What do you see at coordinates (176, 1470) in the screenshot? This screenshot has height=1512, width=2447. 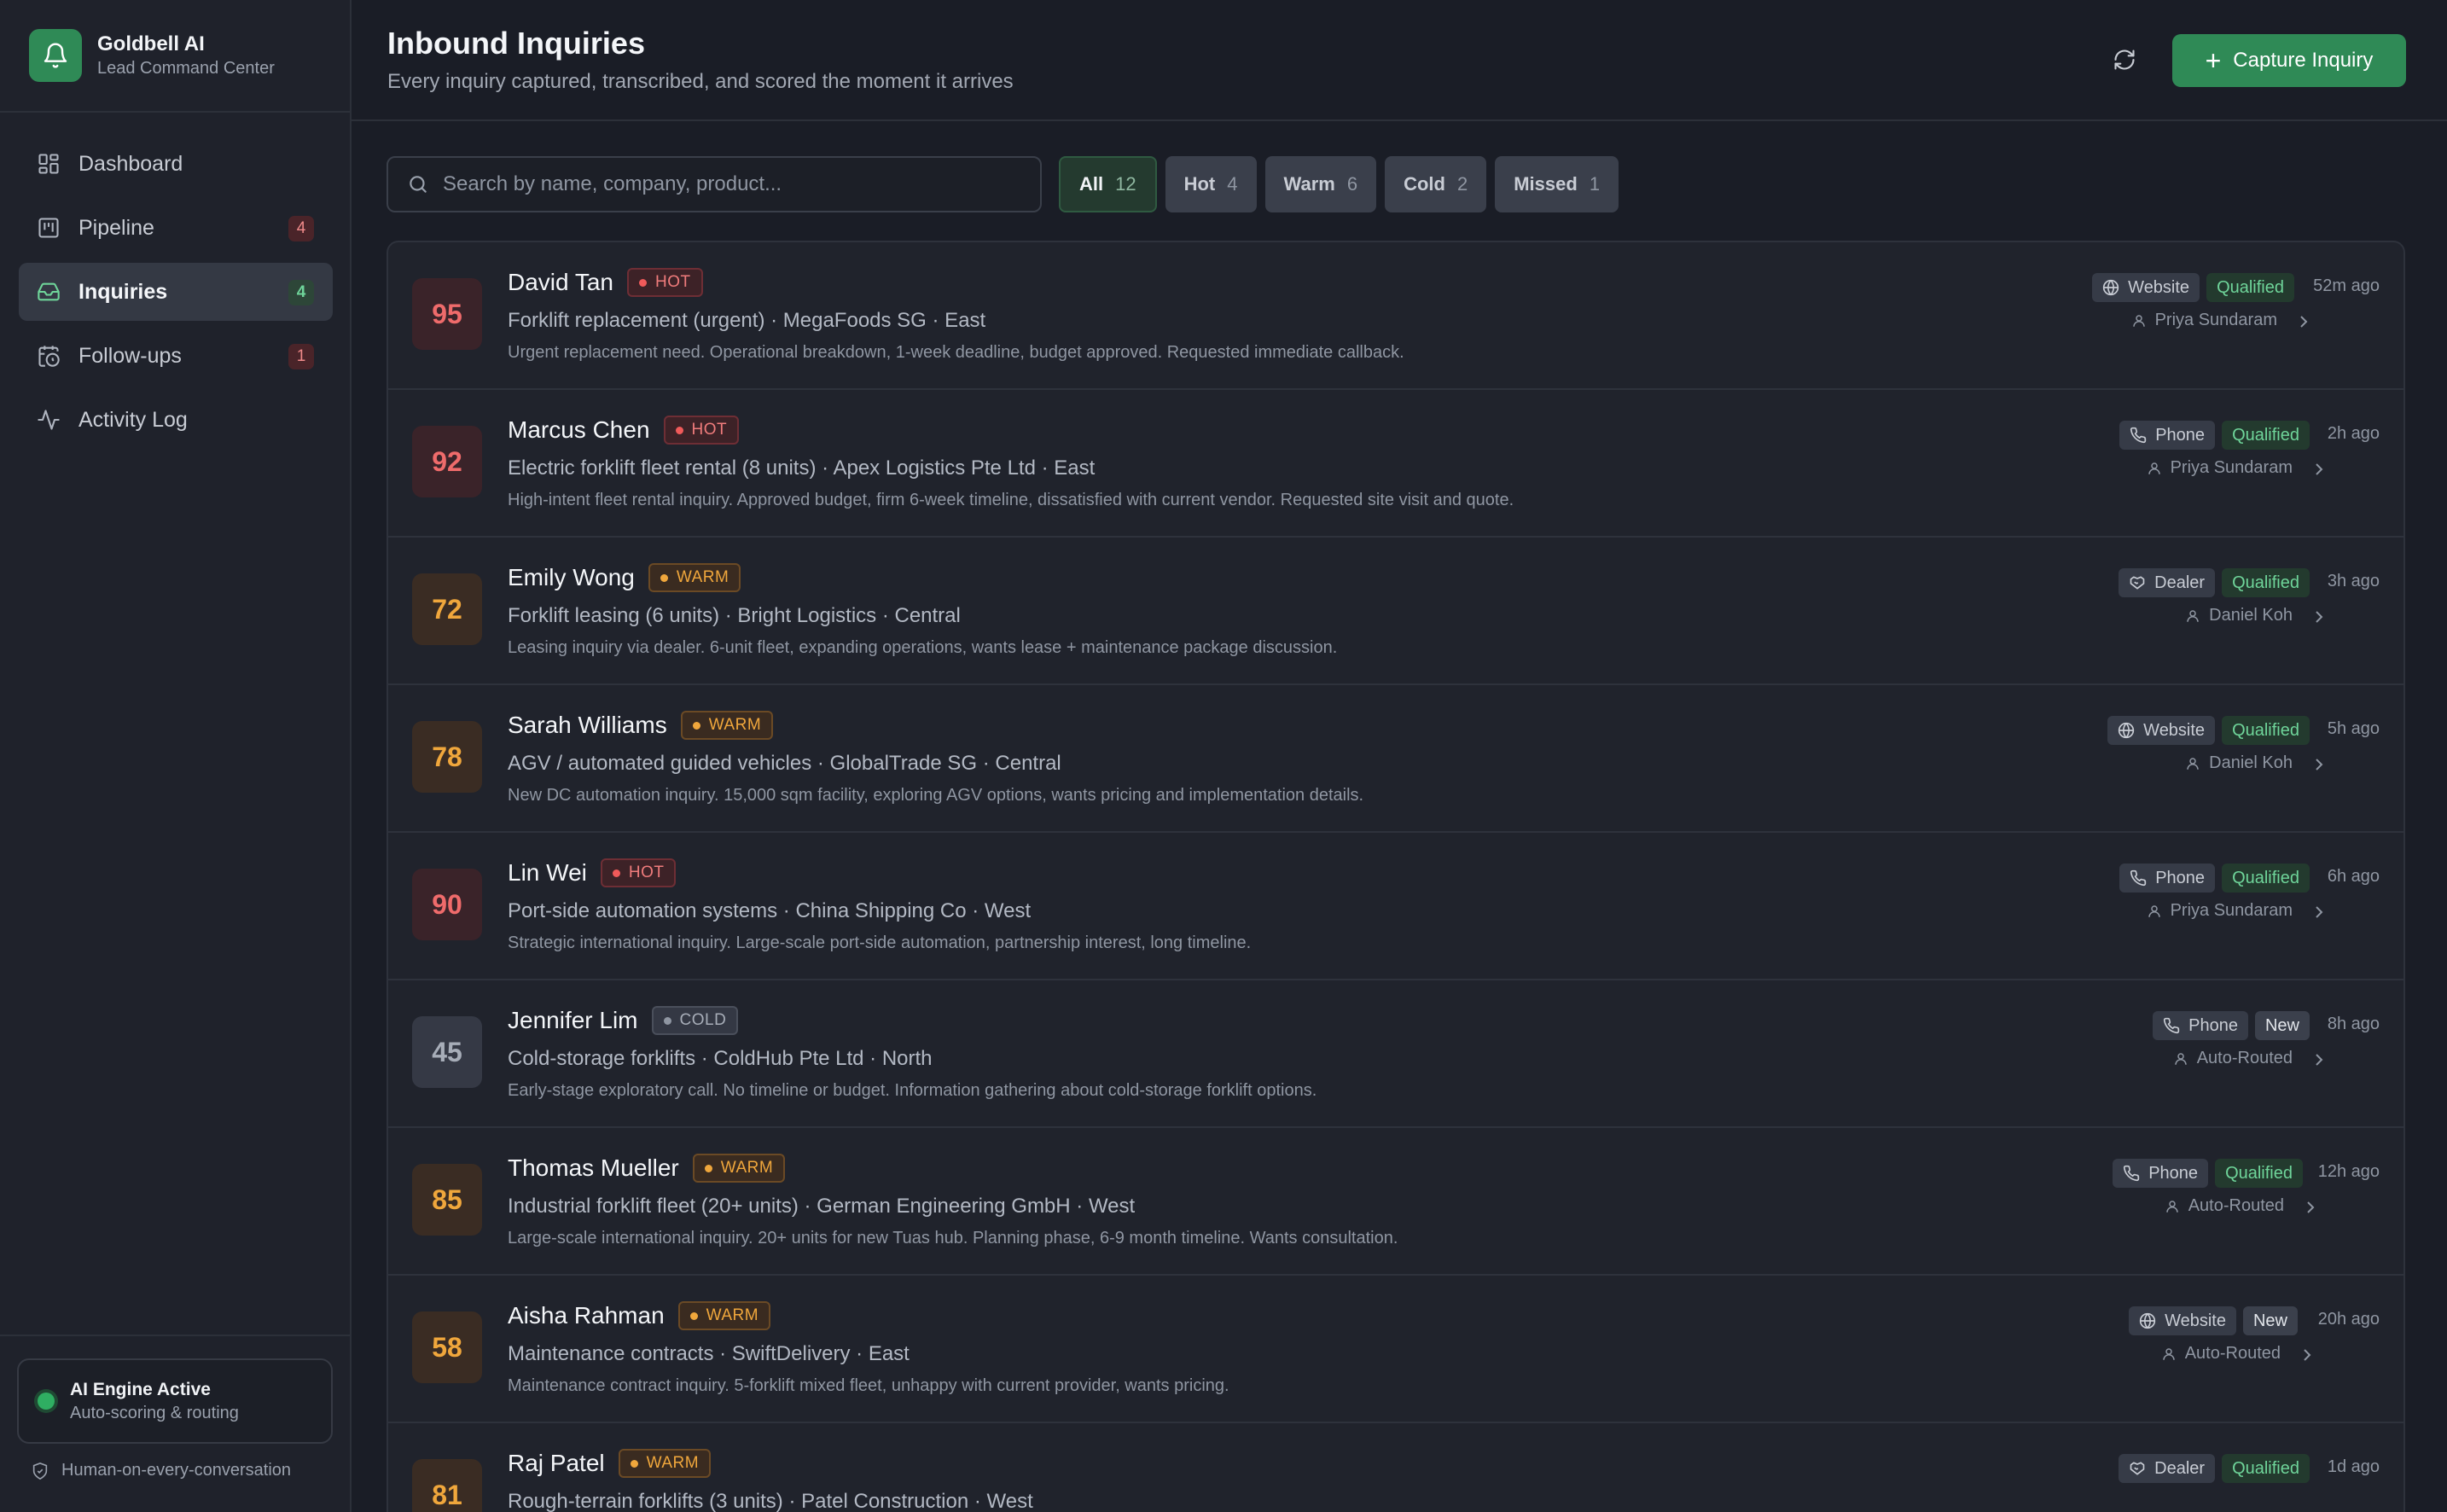 I see `human-note-text: Human-on-every-conversation` at bounding box center [176, 1470].